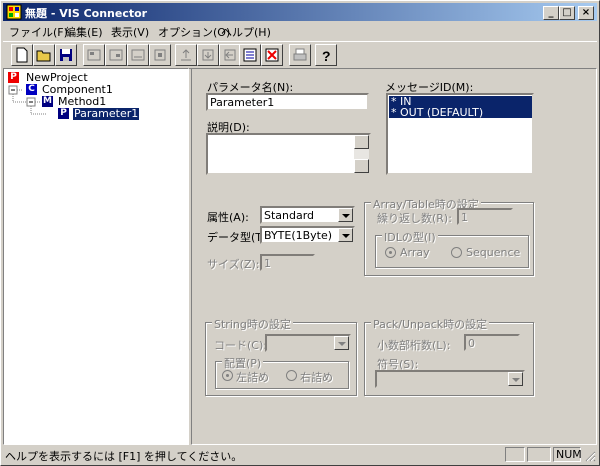  Describe the element at coordinates (361, 166) in the screenshot. I see `scroll-down-icon` at that location.